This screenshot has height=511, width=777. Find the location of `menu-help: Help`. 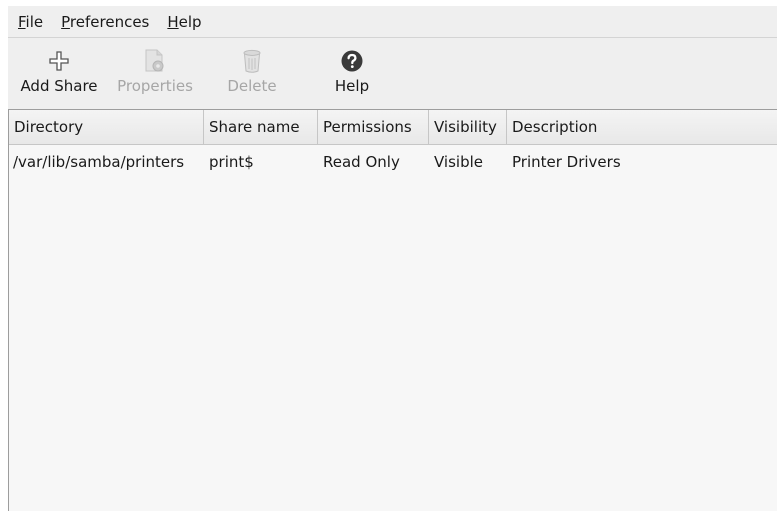

menu-help: Help is located at coordinates (184, 22).